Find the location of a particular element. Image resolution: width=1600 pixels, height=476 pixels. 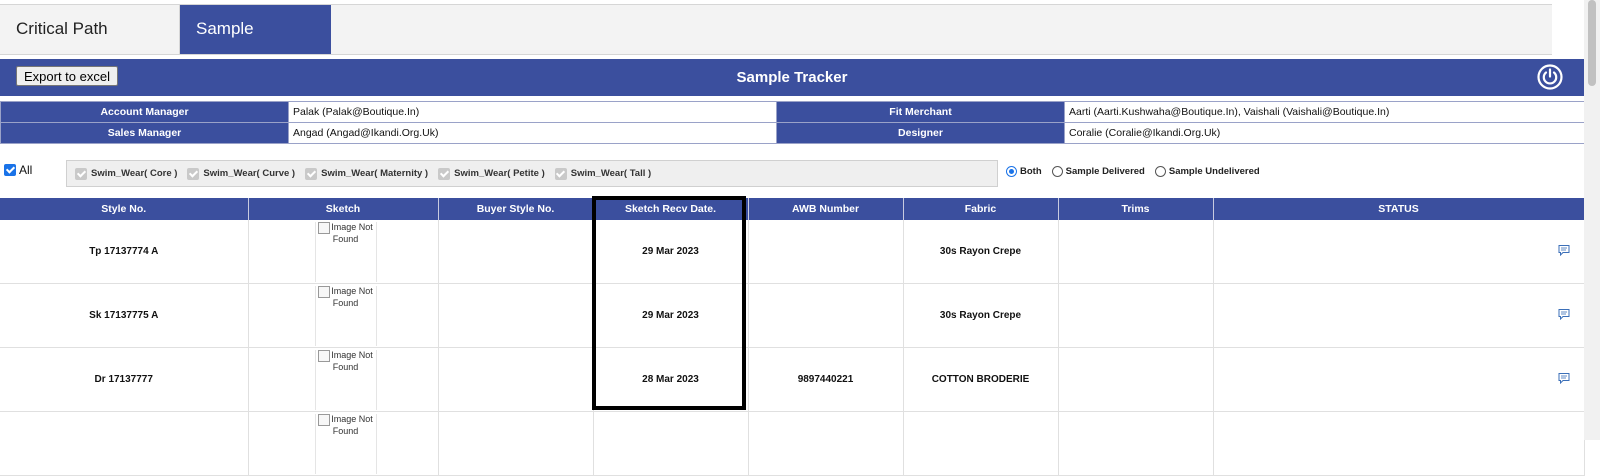

category-label: Swim_Wear( Tall ) is located at coordinates (611, 173).